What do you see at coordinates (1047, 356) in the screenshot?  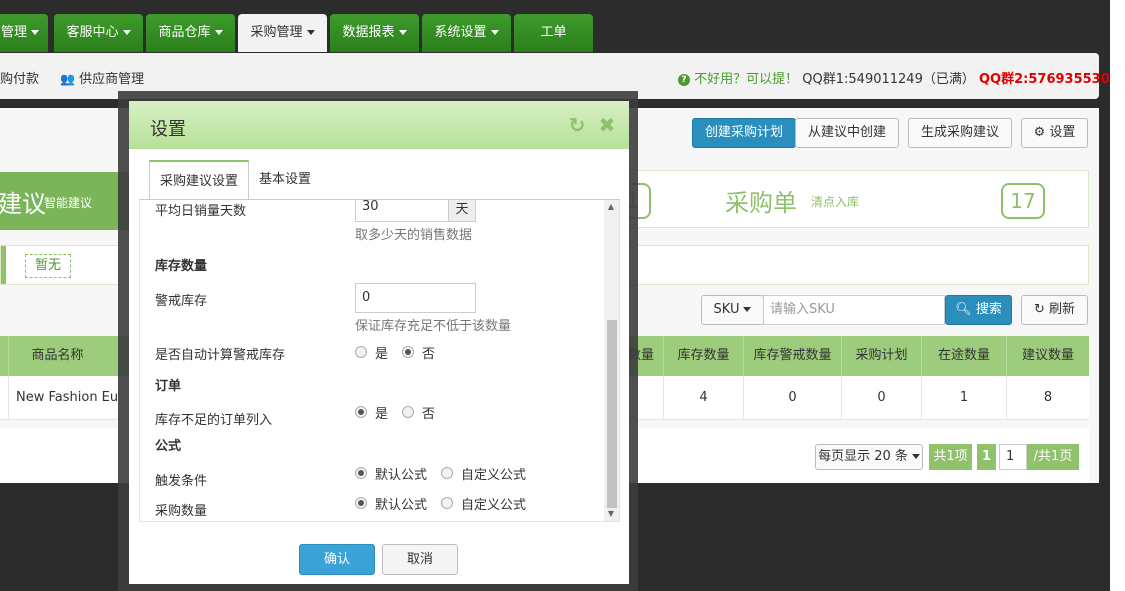 I see `th-suggest: 建议数量` at bounding box center [1047, 356].